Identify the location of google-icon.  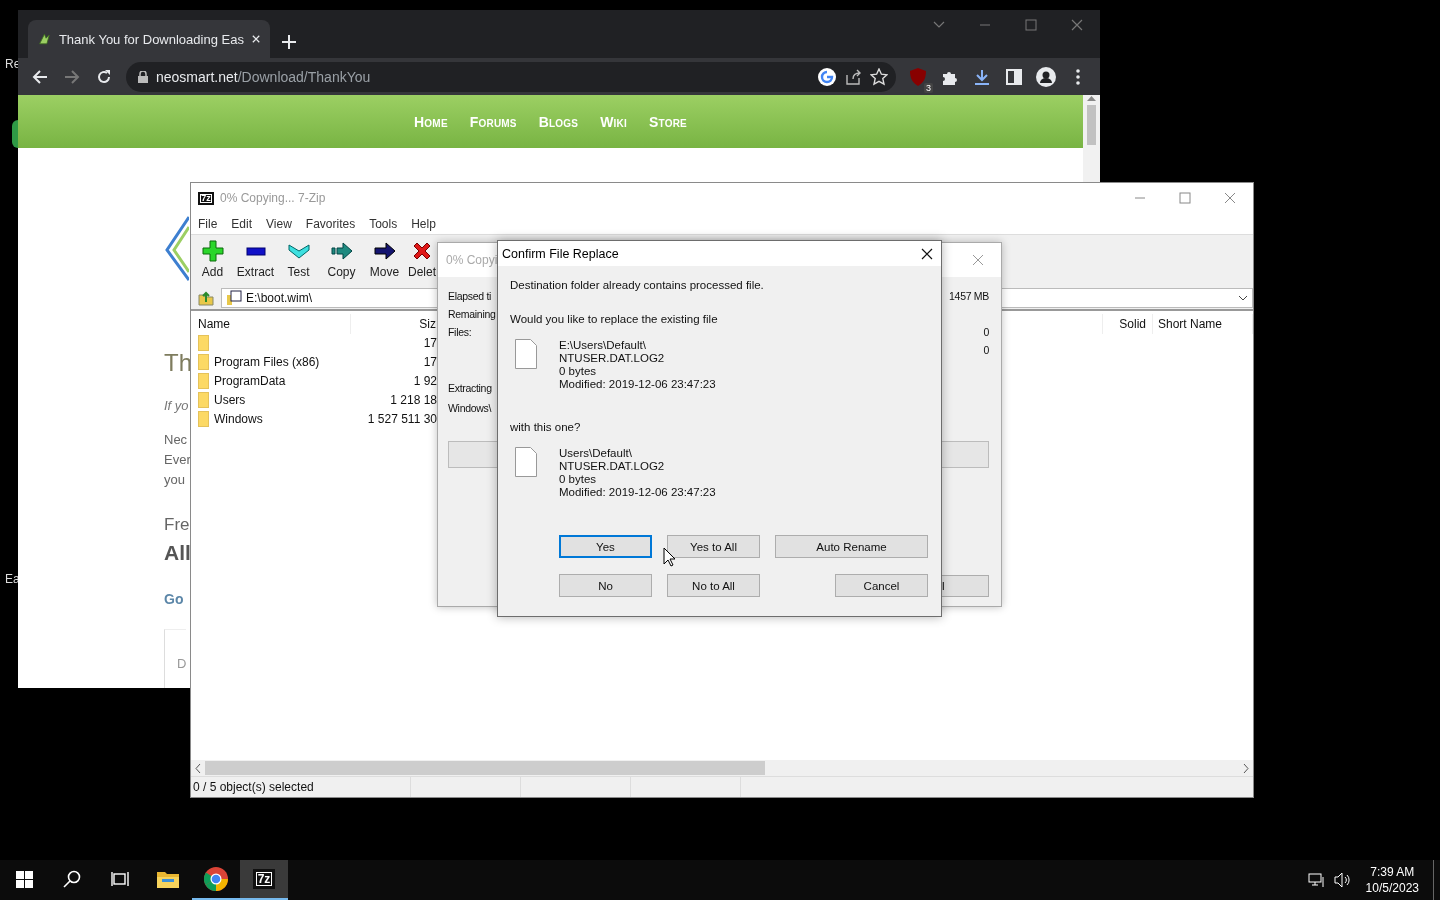
(827, 76).